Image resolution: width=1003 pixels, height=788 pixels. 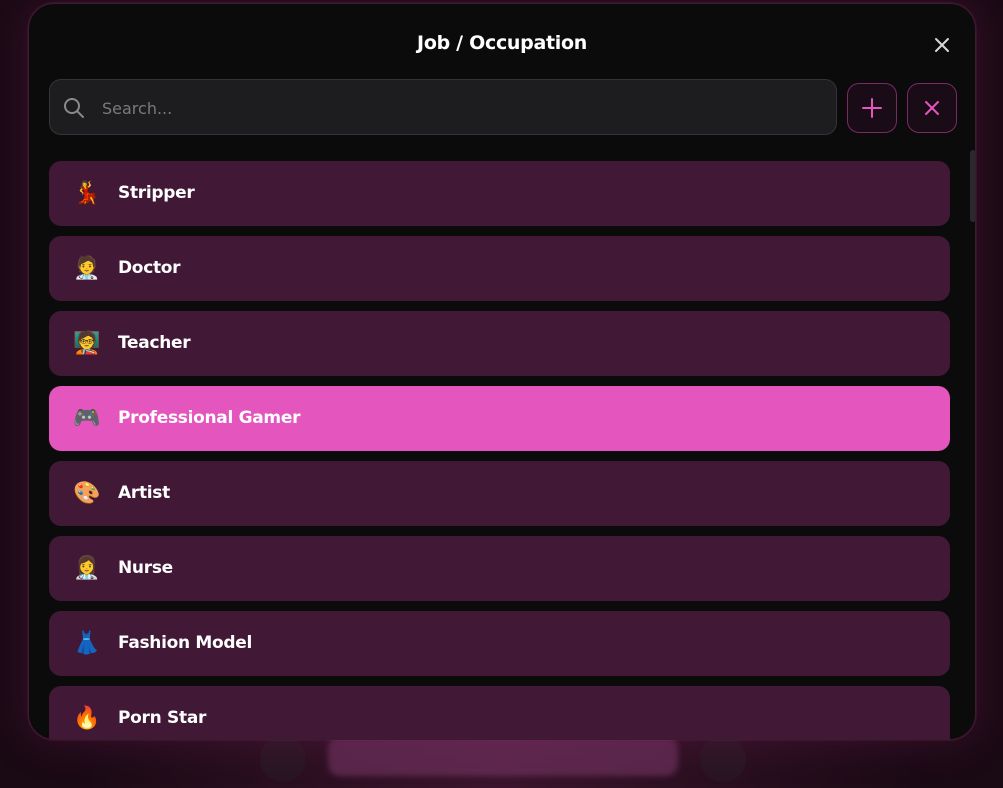 What do you see at coordinates (972, 440) in the screenshot?
I see `list-scrollbar` at bounding box center [972, 440].